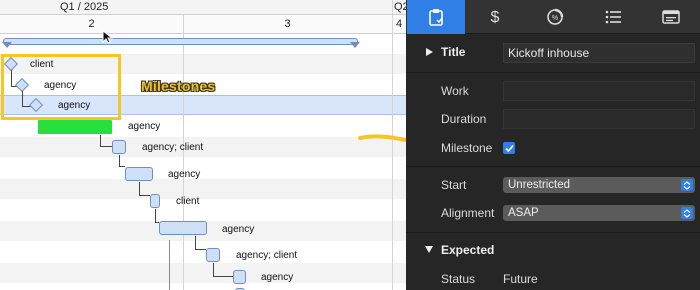  I want to click on milestones-highlight-box, so click(61, 87).